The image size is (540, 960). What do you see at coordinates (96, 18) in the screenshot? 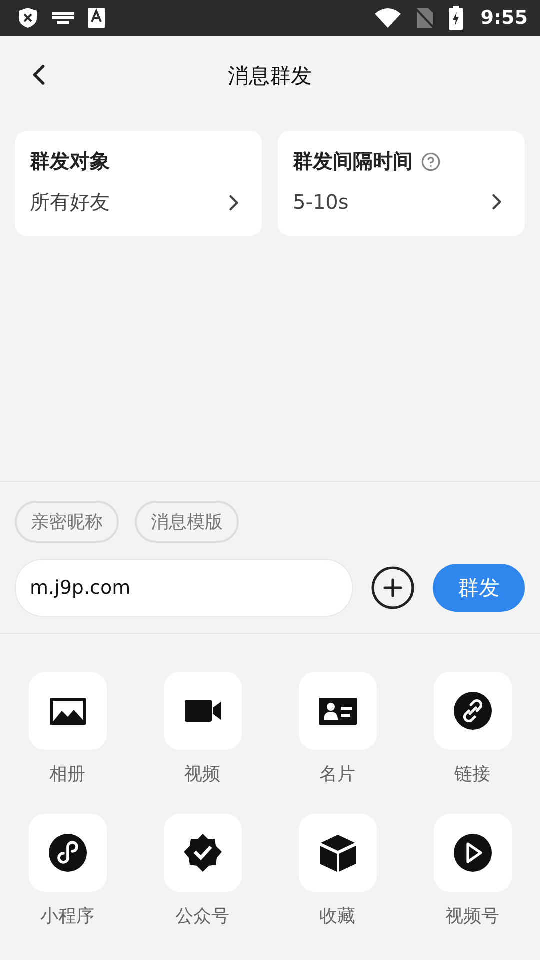
I see `font-icon` at bounding box center [96, 18].